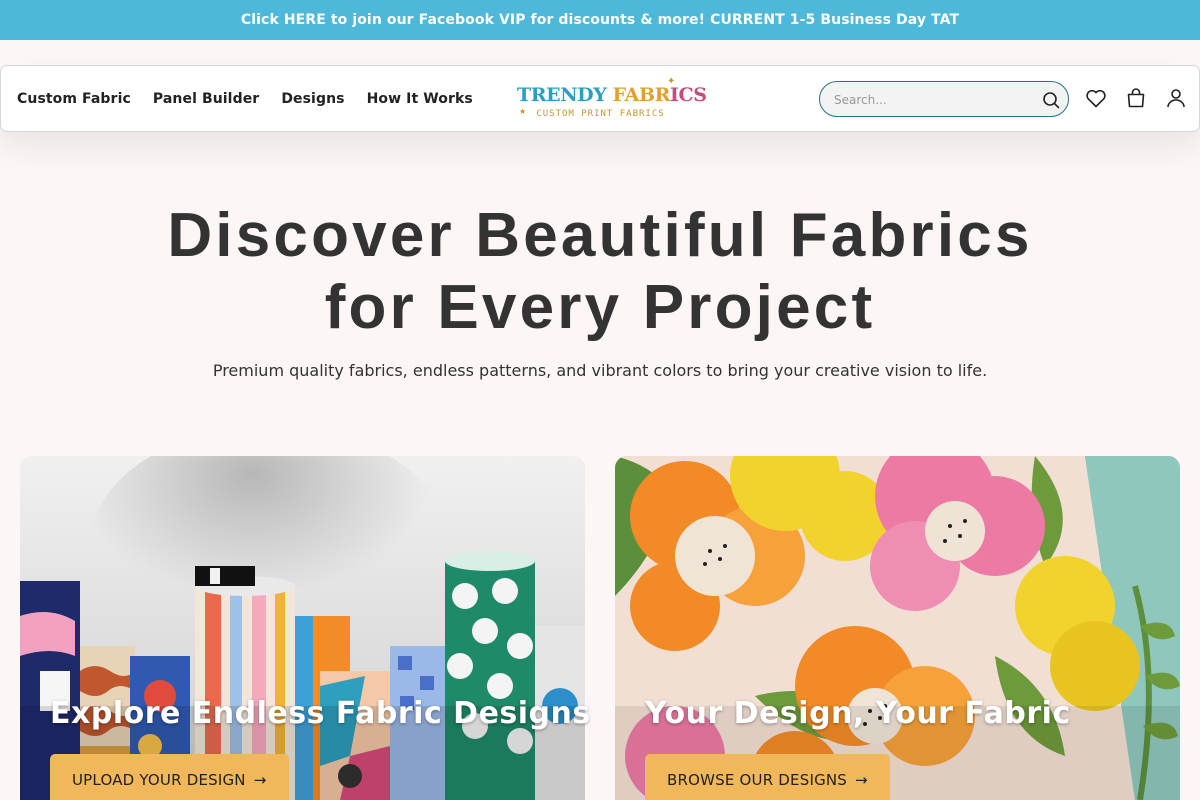 The height and width of the screenshot is (800, 1200). Describe the element at coordinates (562, 95) in the screenshot. I see `logo-word-trendy: TRENDY` at that location.